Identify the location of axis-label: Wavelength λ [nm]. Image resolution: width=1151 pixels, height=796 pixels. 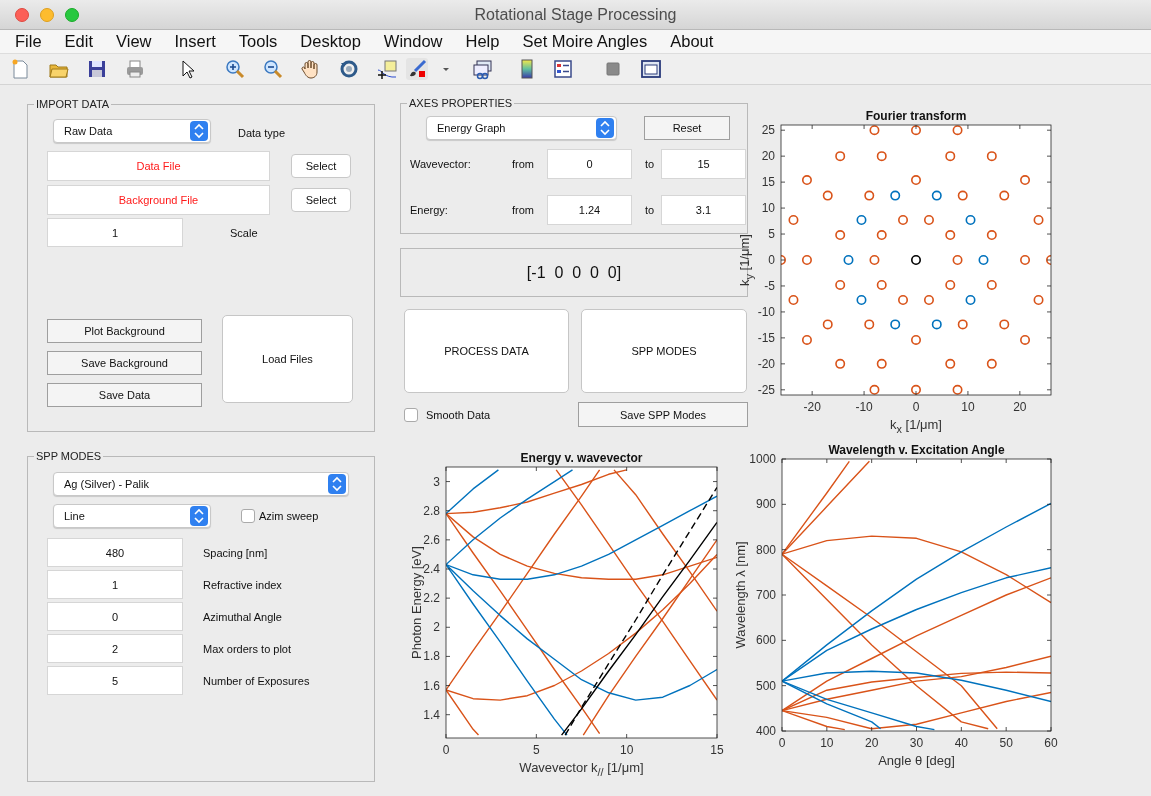
(740, 595).